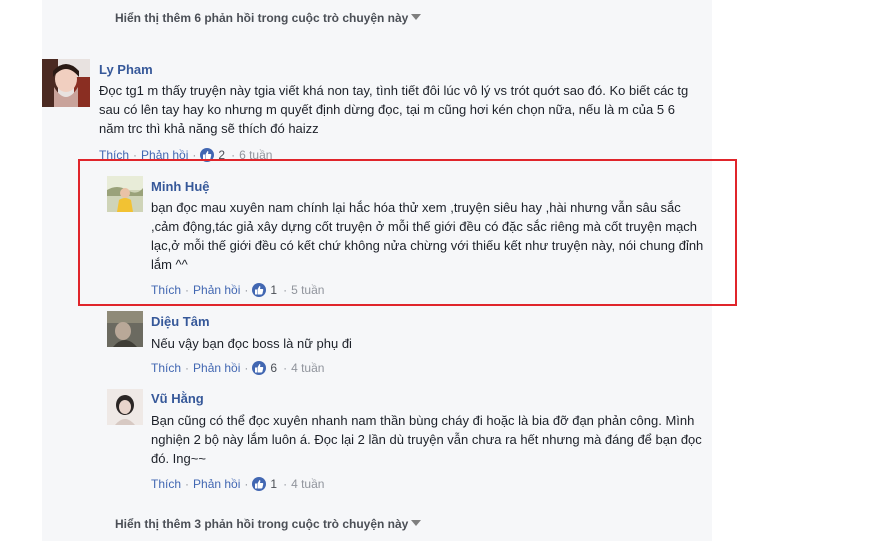 The image size is (870, 541). What do you see at coordinates (177, 398) in the screenshot?
I see `reply-author-name: Vũ Hằng` at bounding box center [177, 398].